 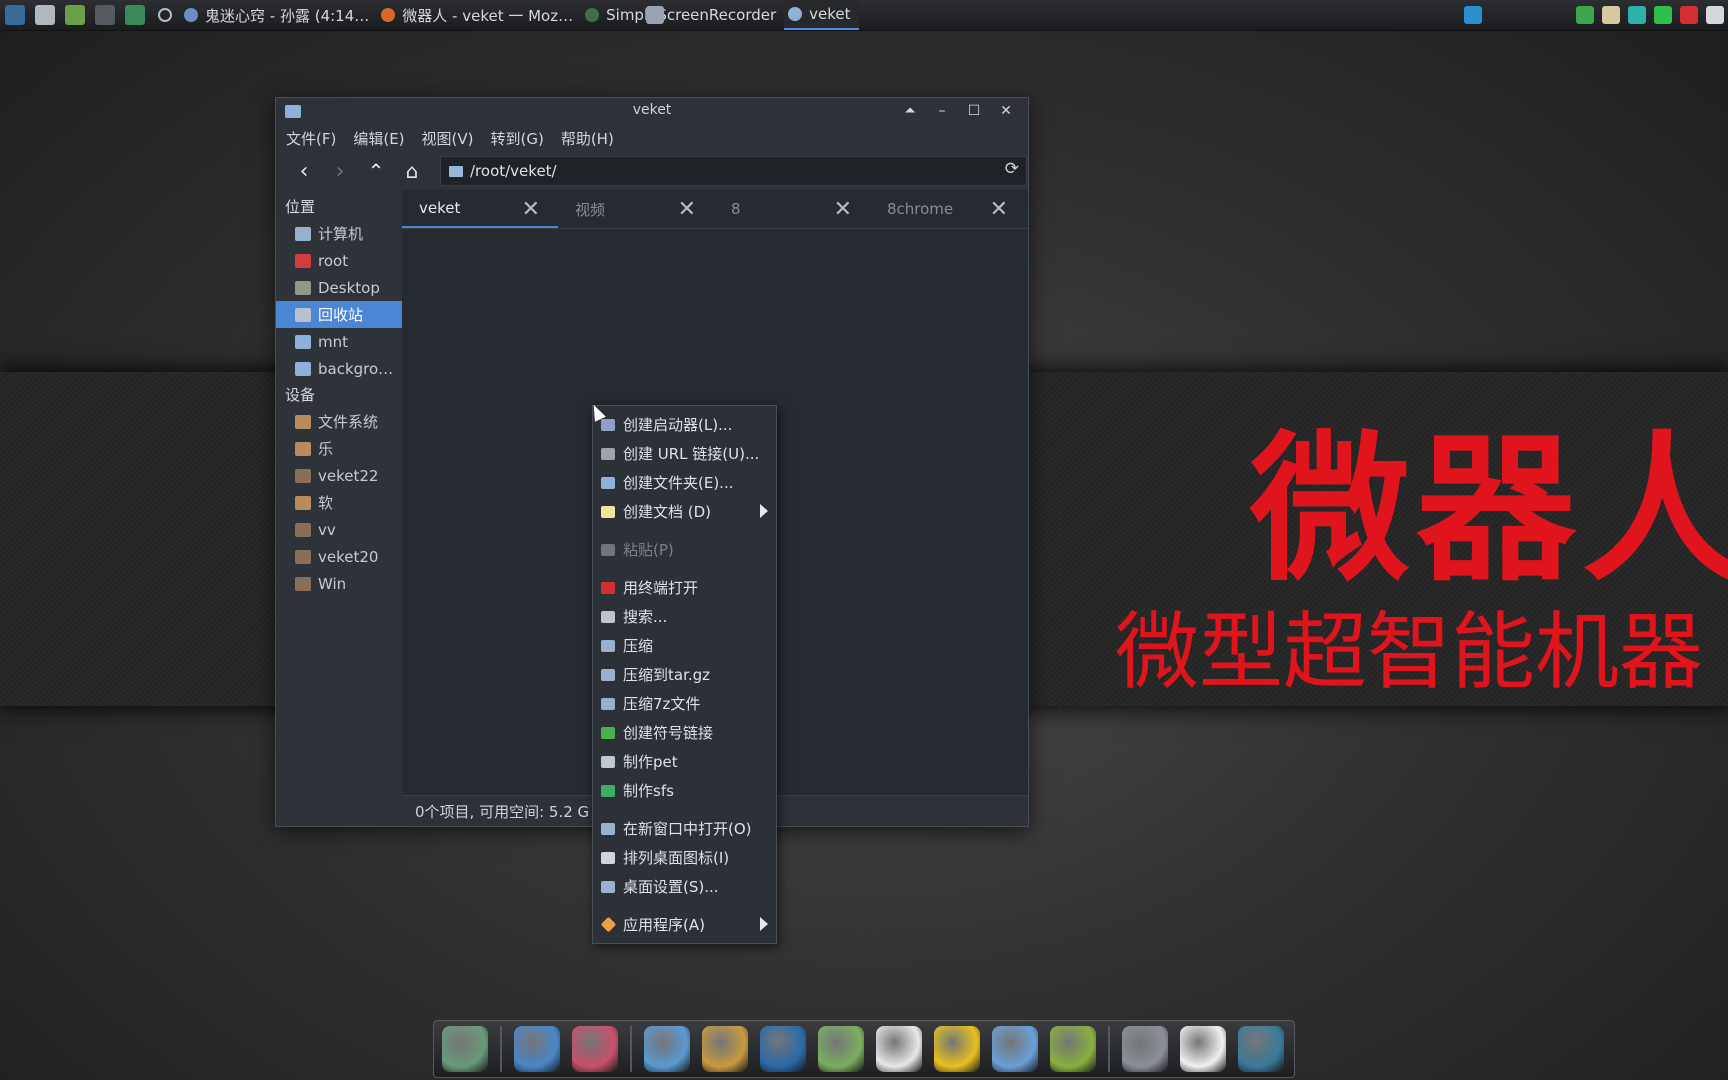 What do you see at coordinates (376, 171) in the screenshot?
I see `up-button: ⌃` at bounding box center [376, 171].